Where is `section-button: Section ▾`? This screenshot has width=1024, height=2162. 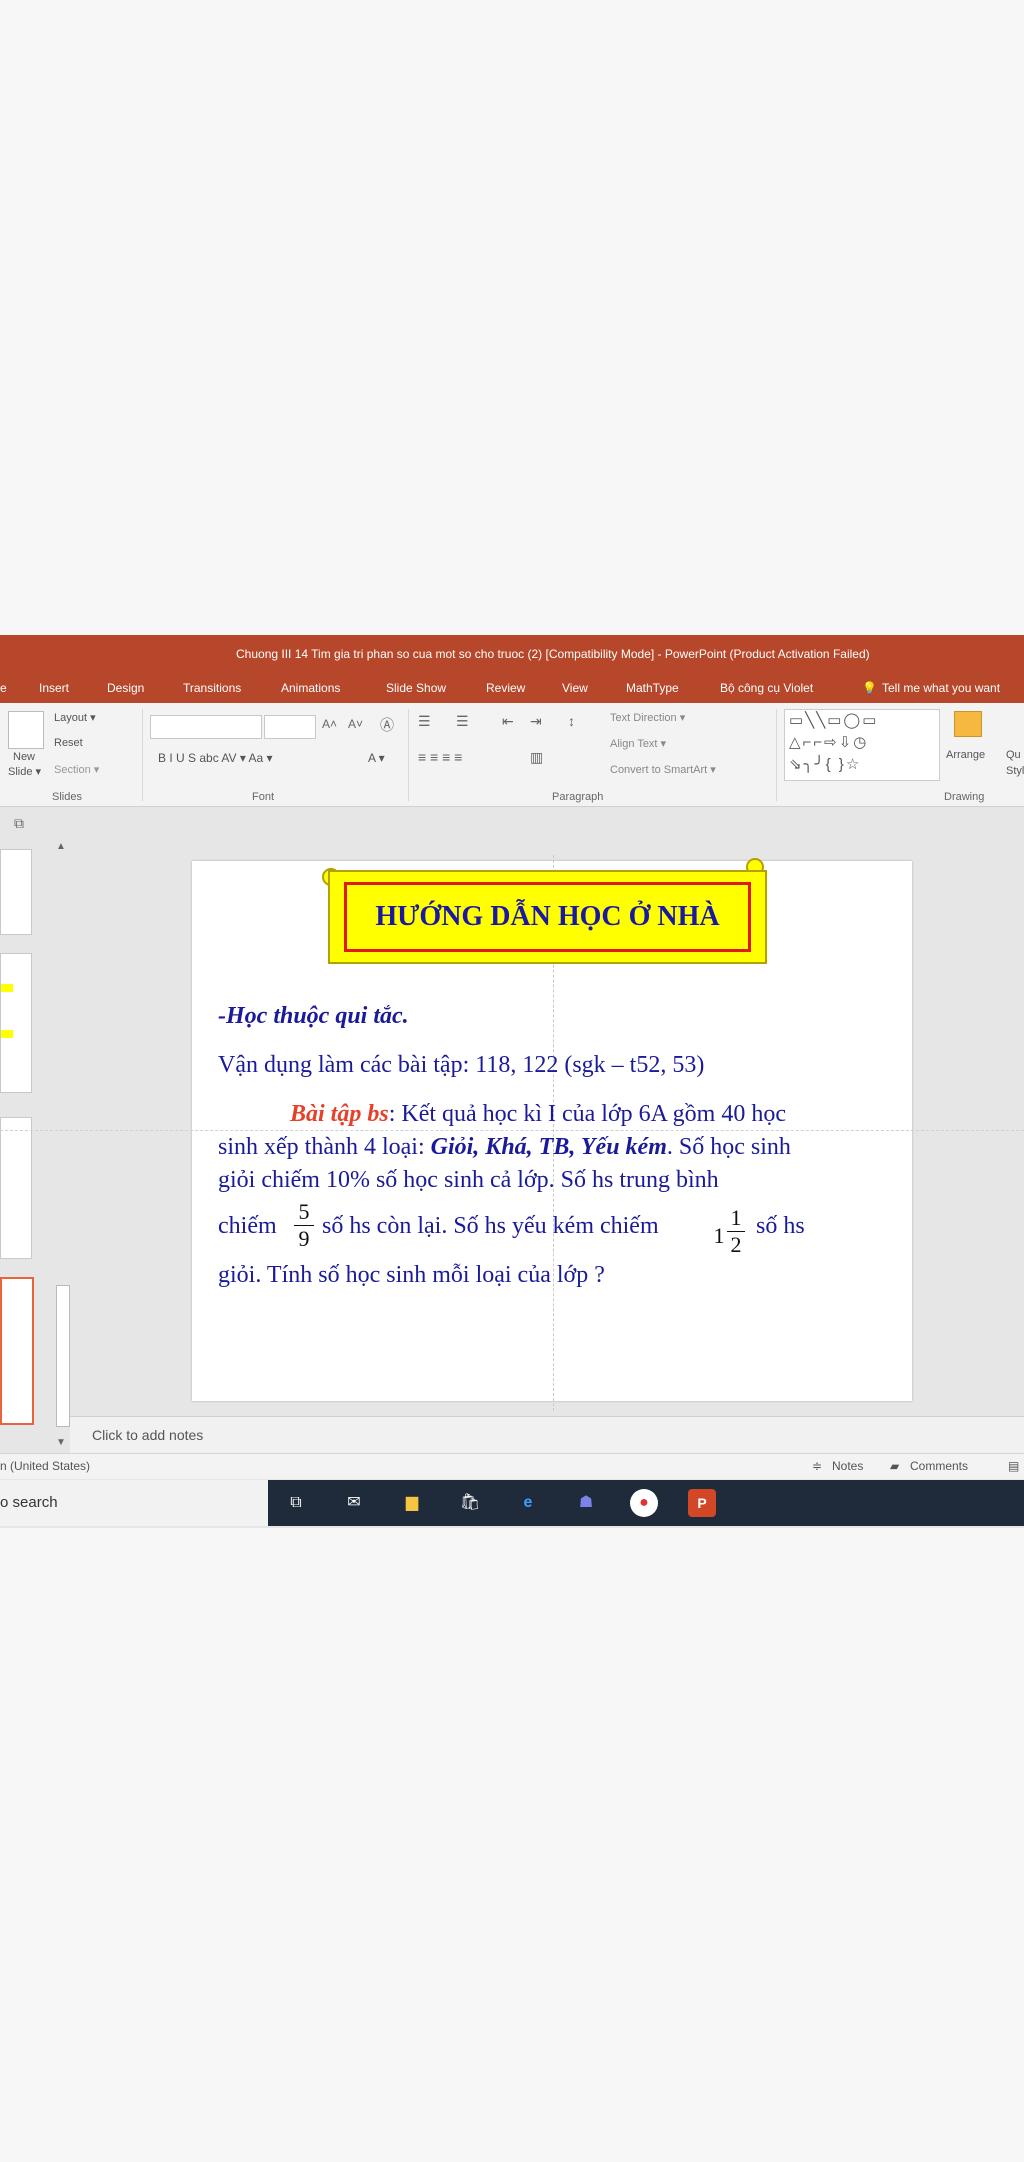
section-button: Section ▾ is located at coordinates (76, 769).